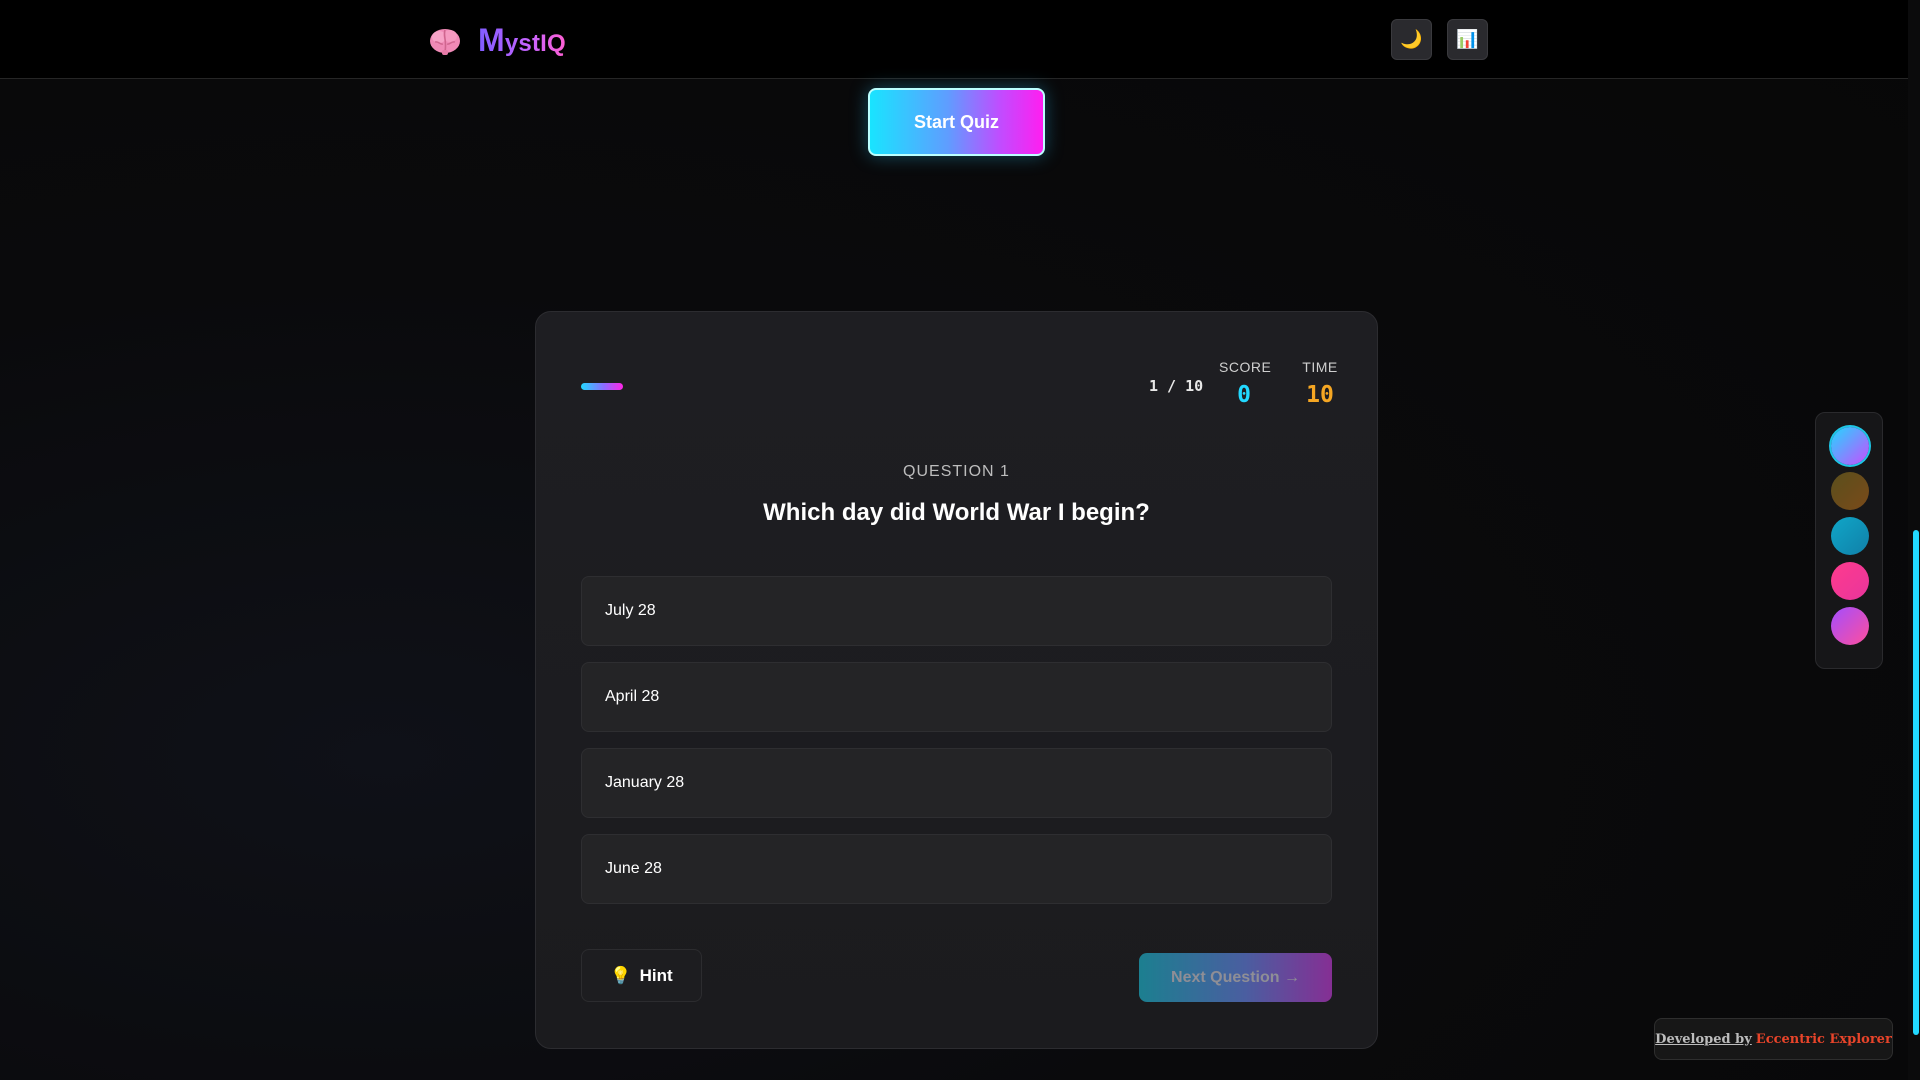 This screenshot has height=1080, width=1920. I want to click on theme-color-panel, so click(1849, 540).